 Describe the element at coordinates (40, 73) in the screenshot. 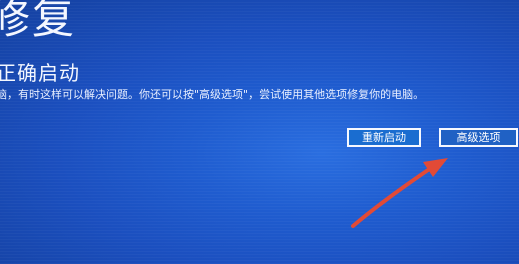

I see `section-heading: 正确启动` at that location.